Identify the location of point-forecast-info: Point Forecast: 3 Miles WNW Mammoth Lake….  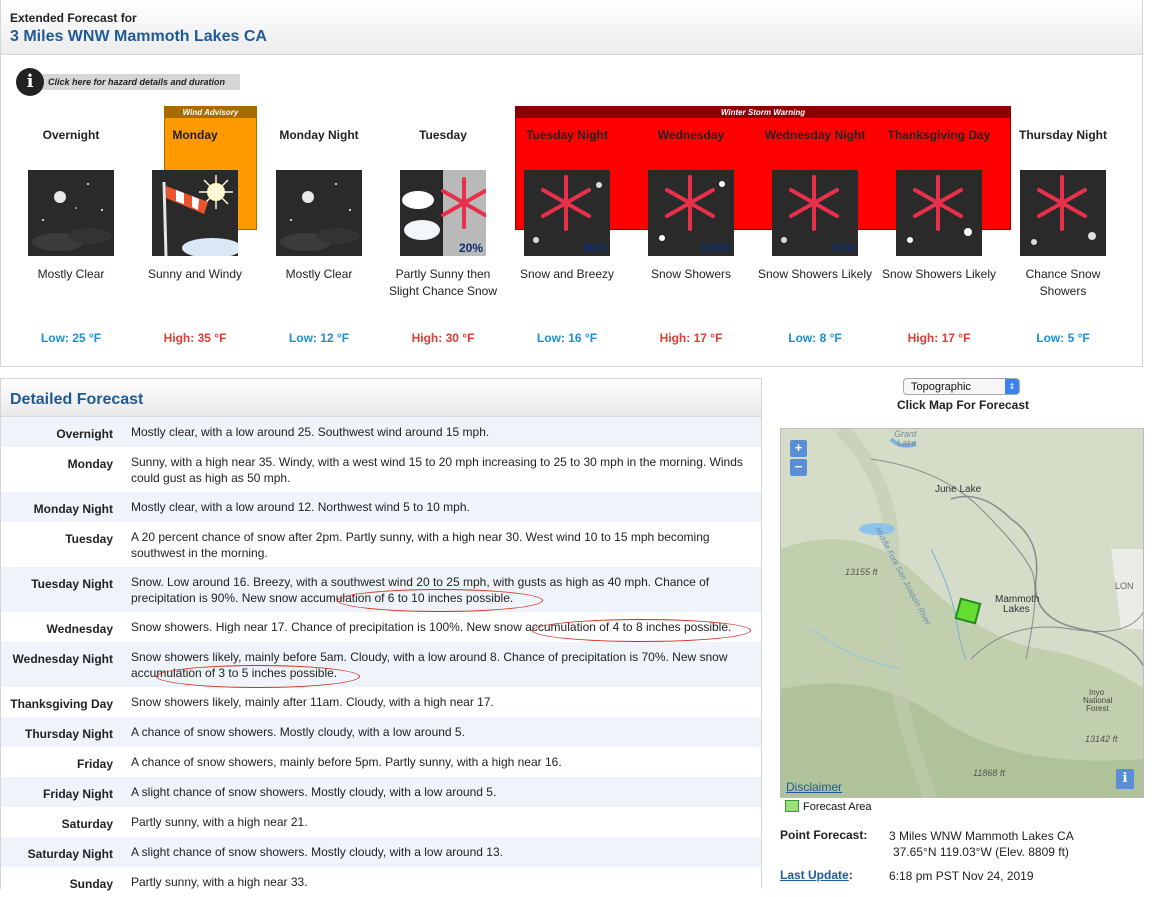
(960, 846).